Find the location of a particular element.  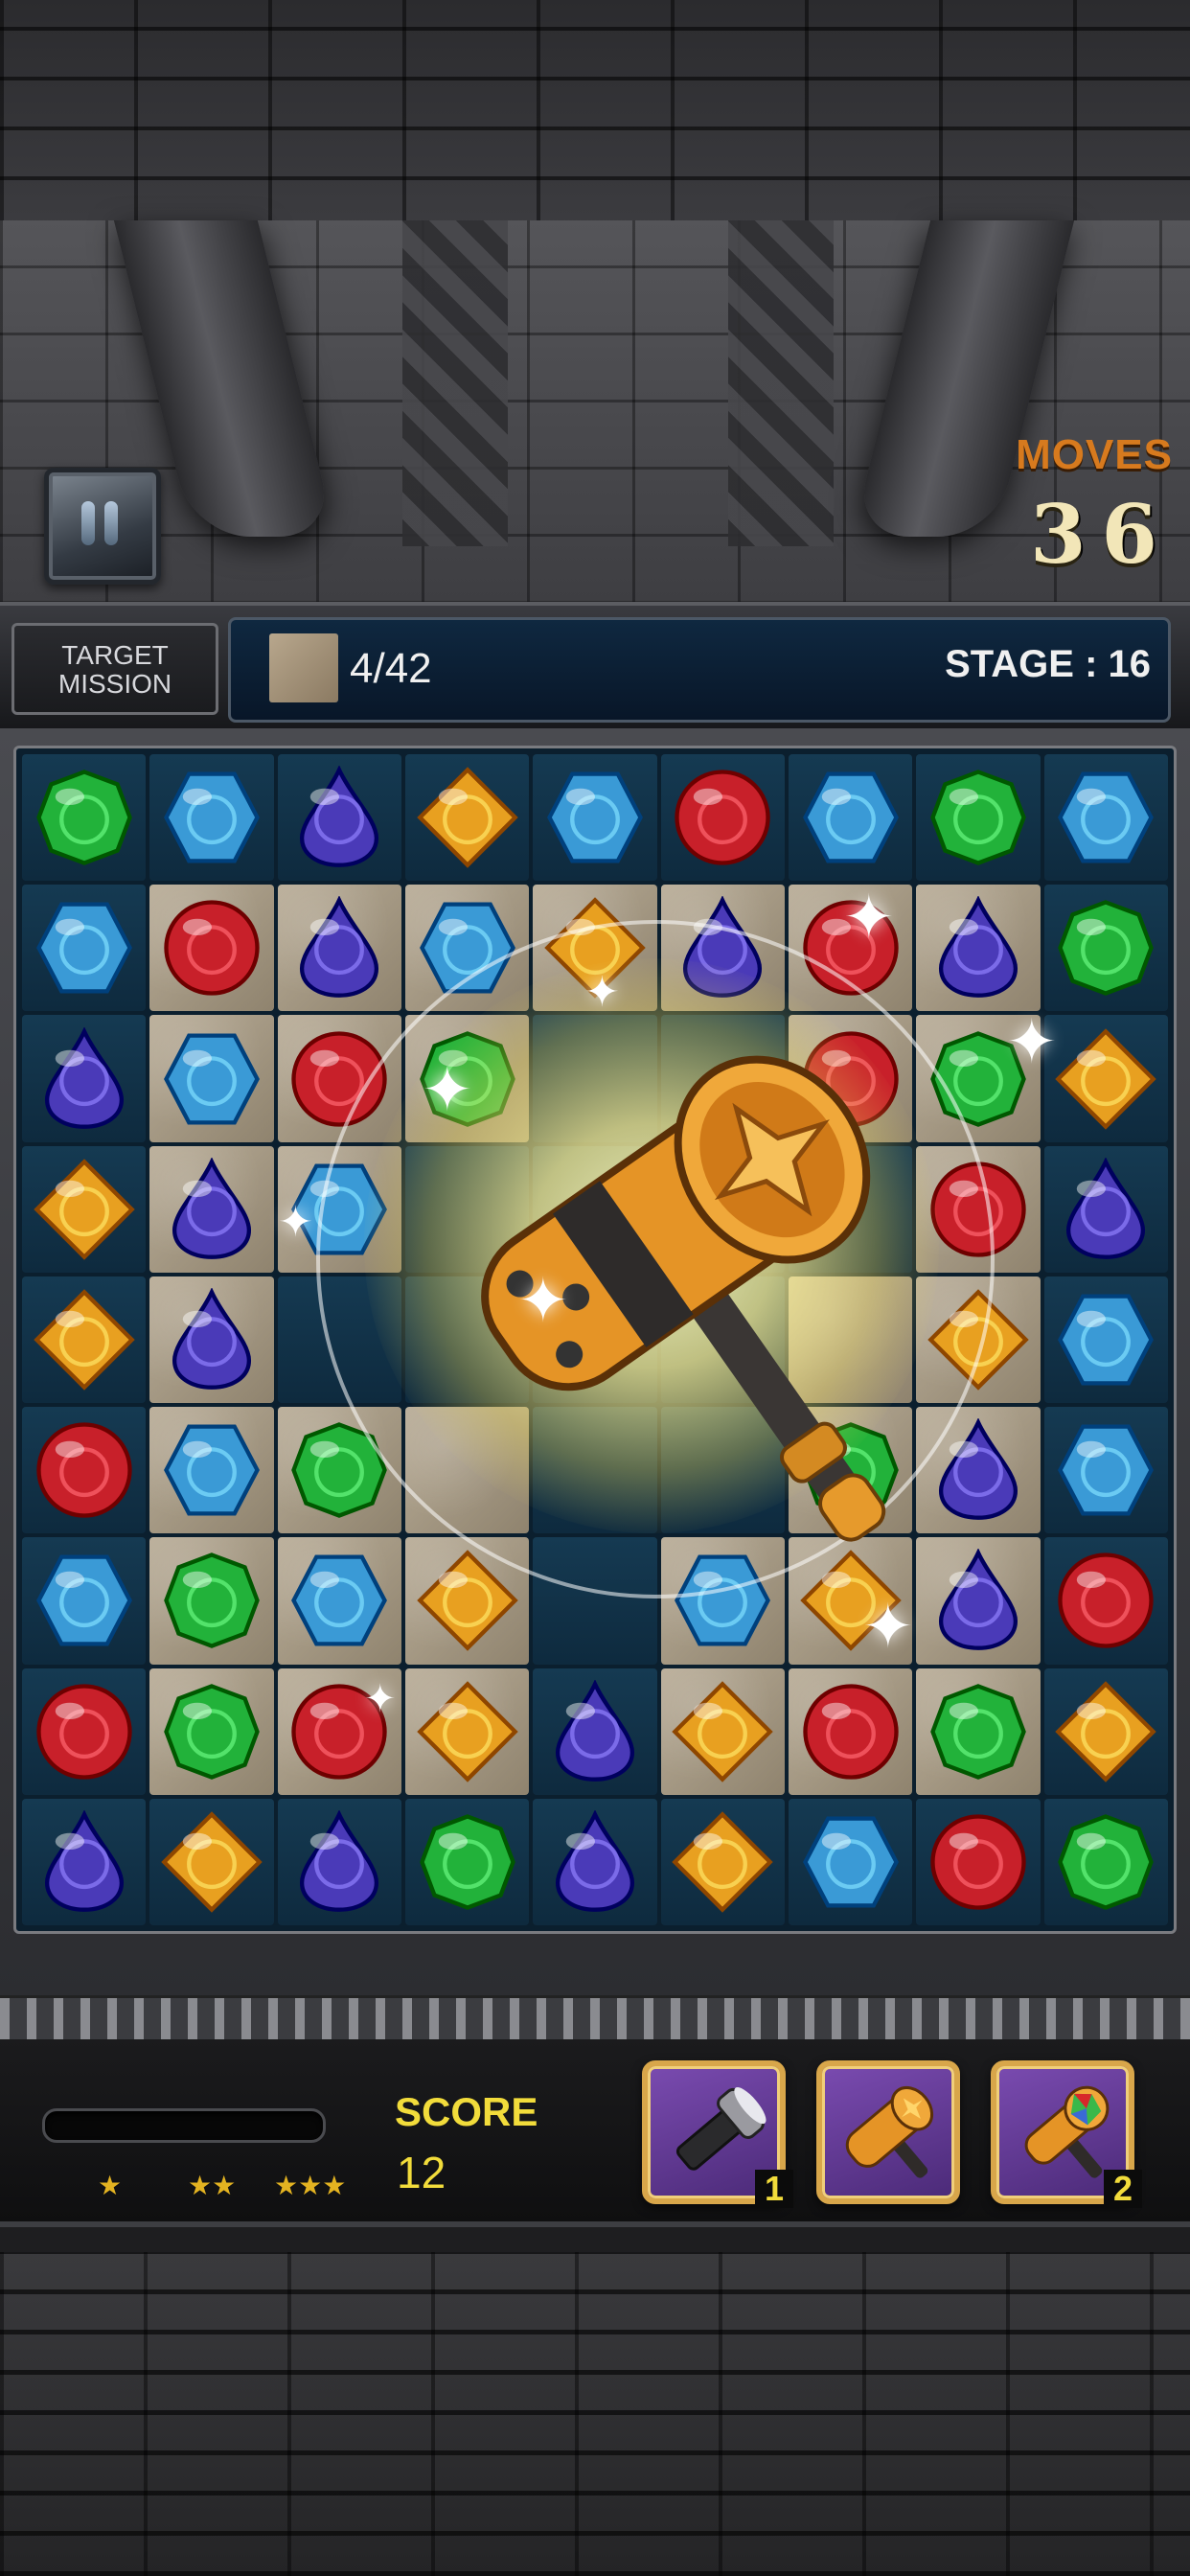

bottom-hud: ★ ★★ ★★★ SCORE 12 1 2 is located at coordinates (595, 2133).